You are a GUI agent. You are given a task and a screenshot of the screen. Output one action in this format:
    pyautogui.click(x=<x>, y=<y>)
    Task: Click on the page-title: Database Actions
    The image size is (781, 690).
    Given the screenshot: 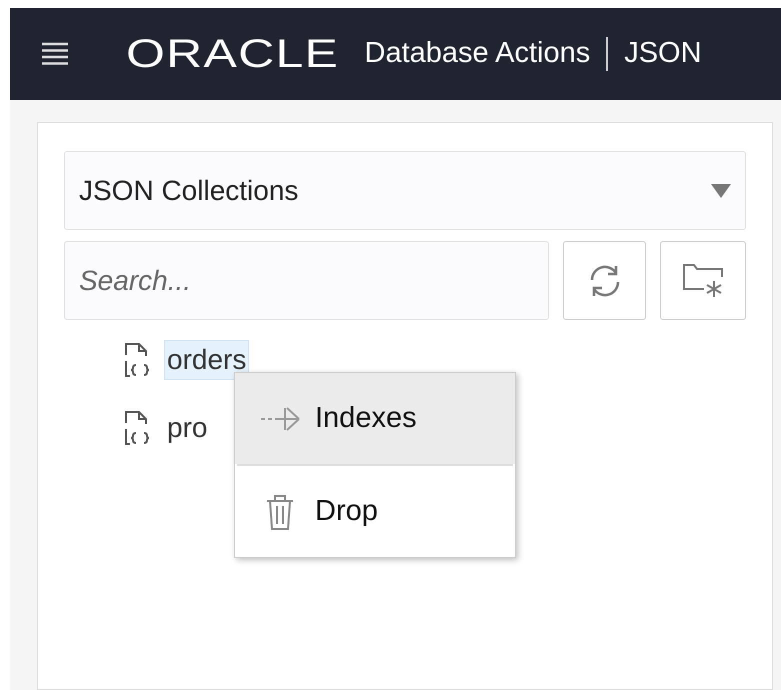 What is the action you would take?
    pyautogui.click(x=477, y=54)
    